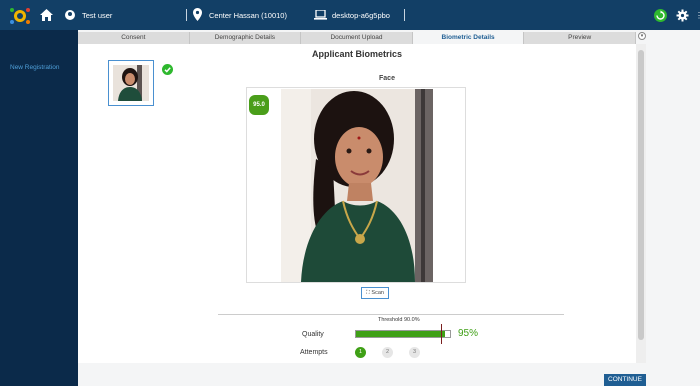  What do you see at coordinates (357, 54) in the screenshot?
I see `page-title: Applicant Biometrics` at bounding box center [357, 54].